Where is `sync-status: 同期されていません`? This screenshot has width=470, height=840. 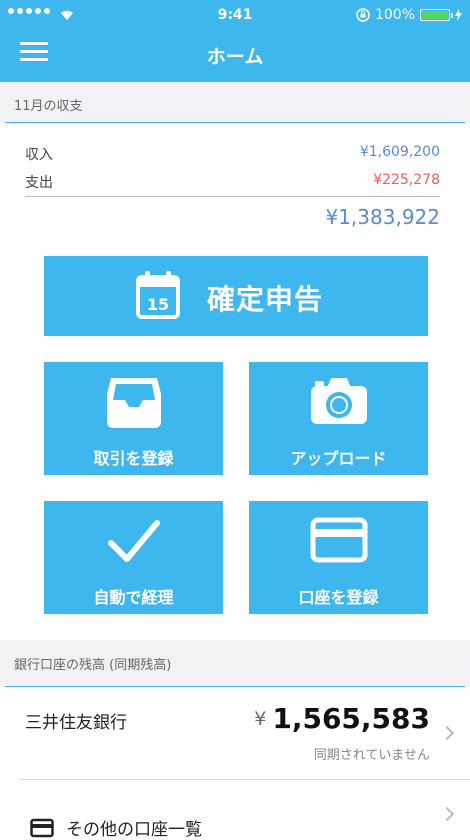
sync-status: 同期されていません is located at coordinates (371, 755).